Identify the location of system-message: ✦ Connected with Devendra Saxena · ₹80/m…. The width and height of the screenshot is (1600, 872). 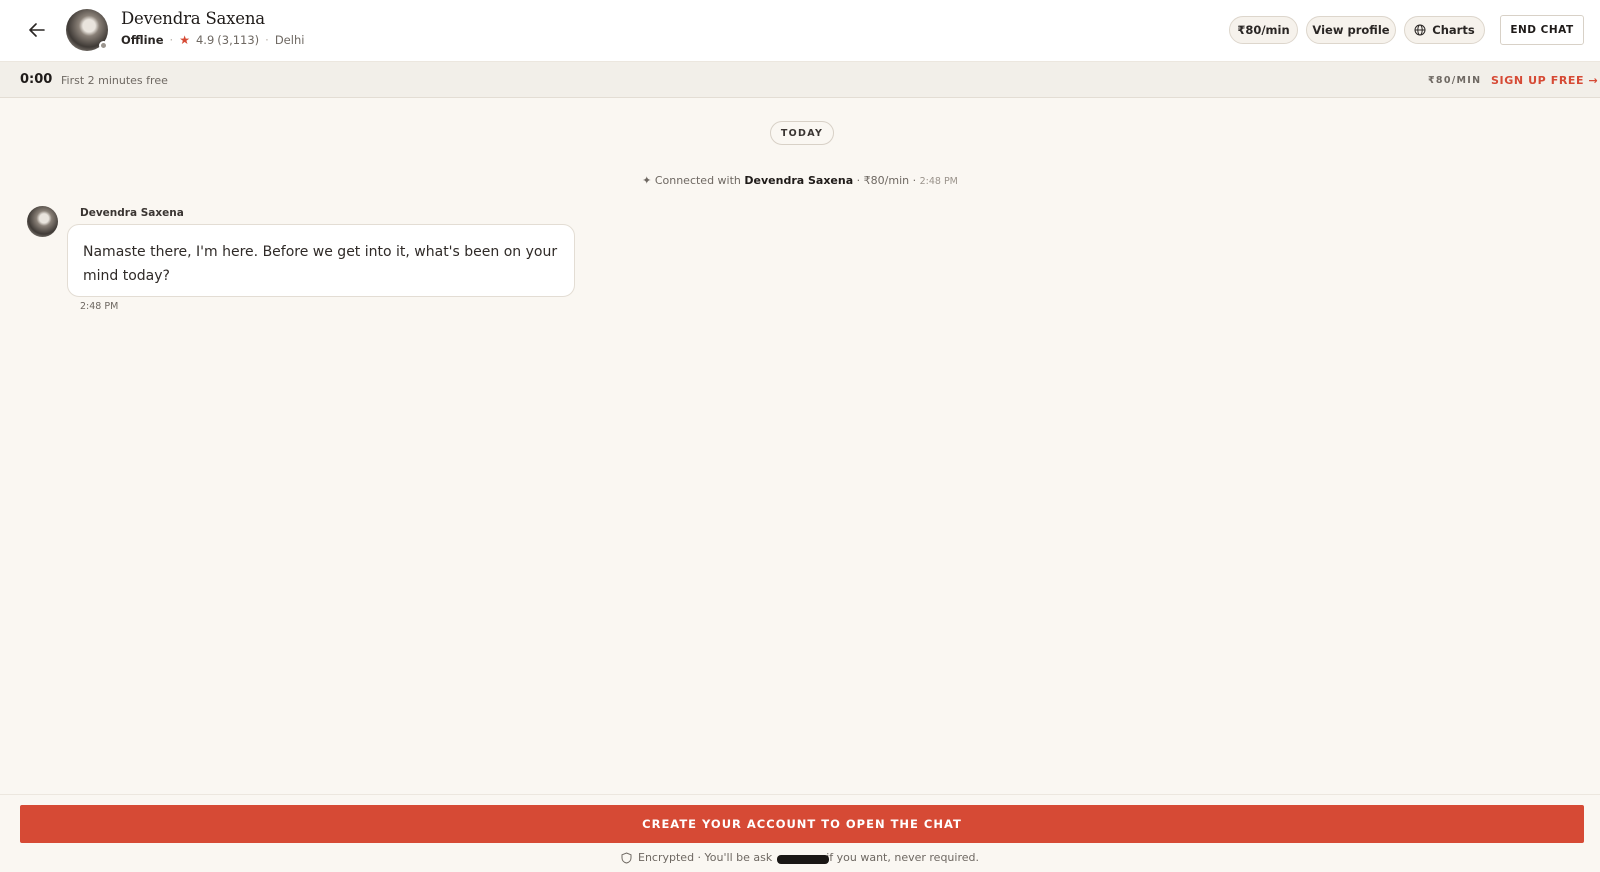
(800, 180).